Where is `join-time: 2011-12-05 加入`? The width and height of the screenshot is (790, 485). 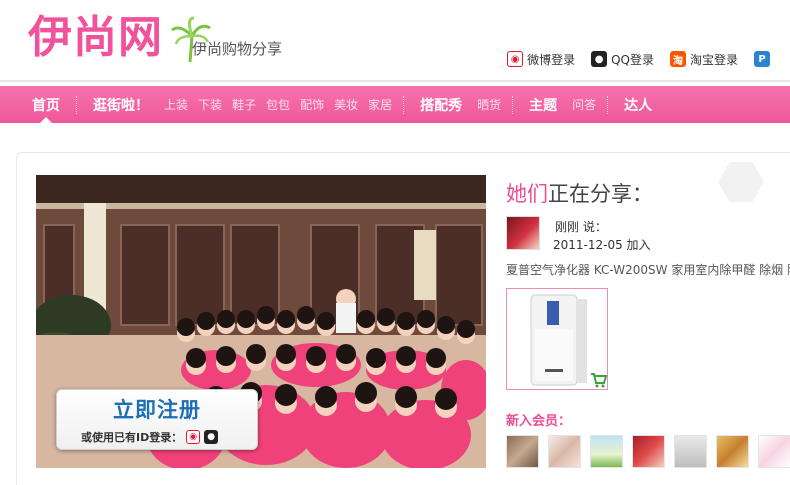
join-time: 2011-12-05 加入 is located at coordinates (602, 245).